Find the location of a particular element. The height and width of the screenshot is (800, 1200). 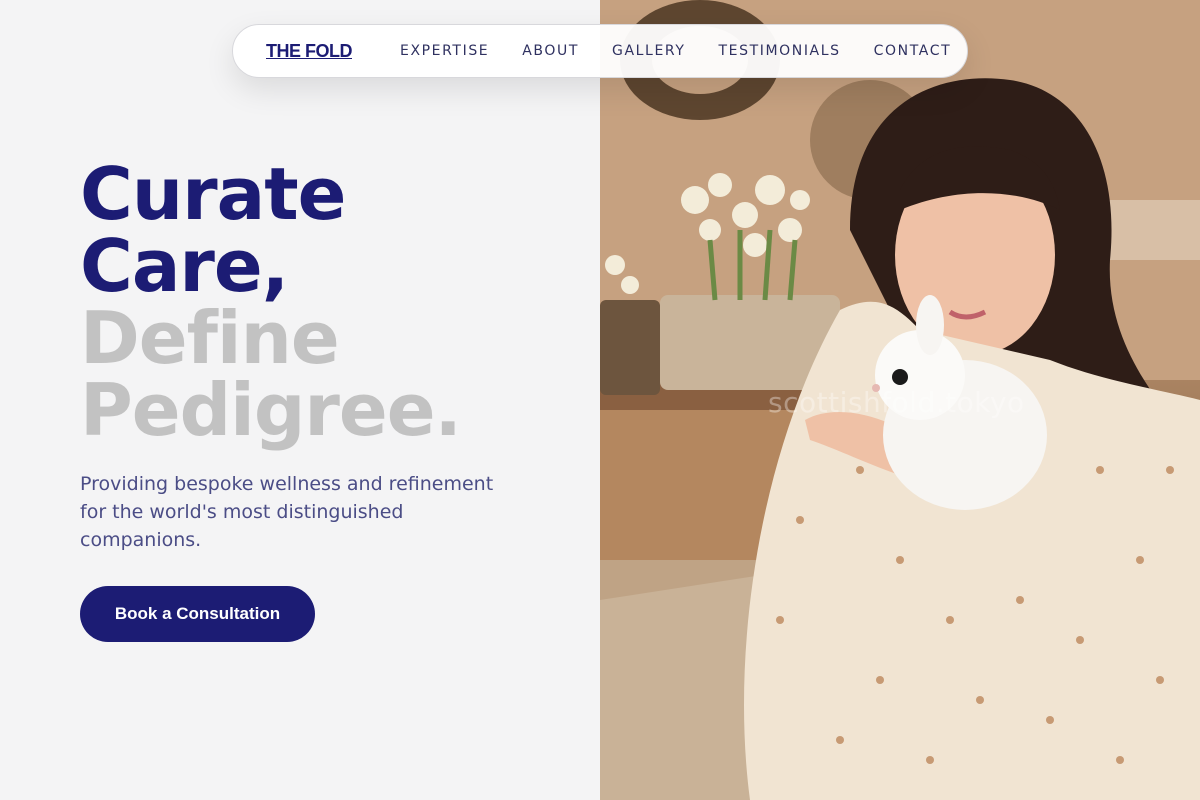

hero-headline: Curate Care, Define Pedigree. is located at coordinates (271, 302).